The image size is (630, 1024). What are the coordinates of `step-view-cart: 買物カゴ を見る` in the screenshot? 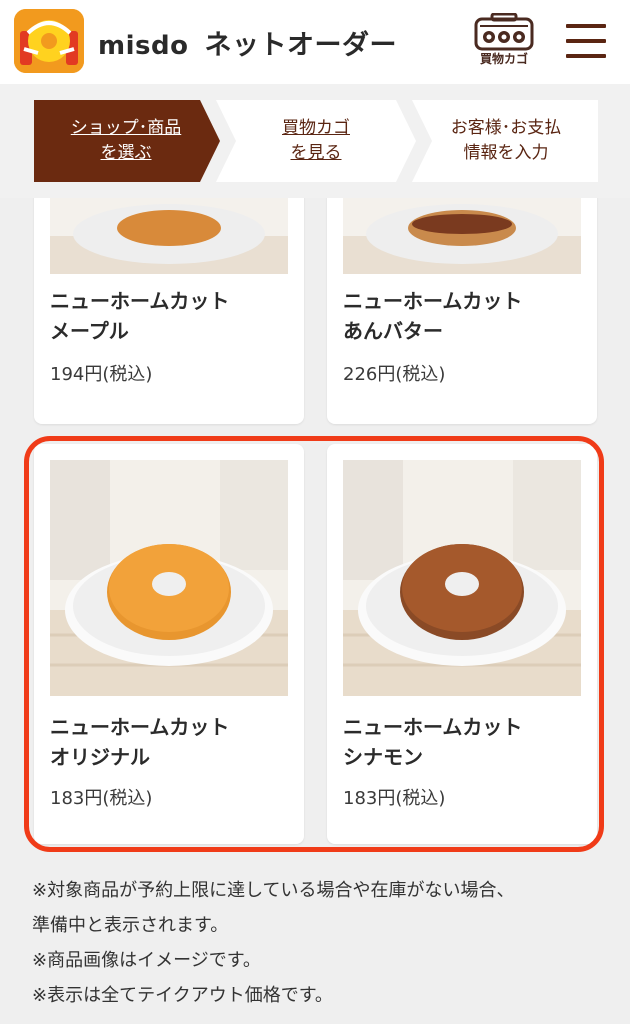 It's located at (316, 141).